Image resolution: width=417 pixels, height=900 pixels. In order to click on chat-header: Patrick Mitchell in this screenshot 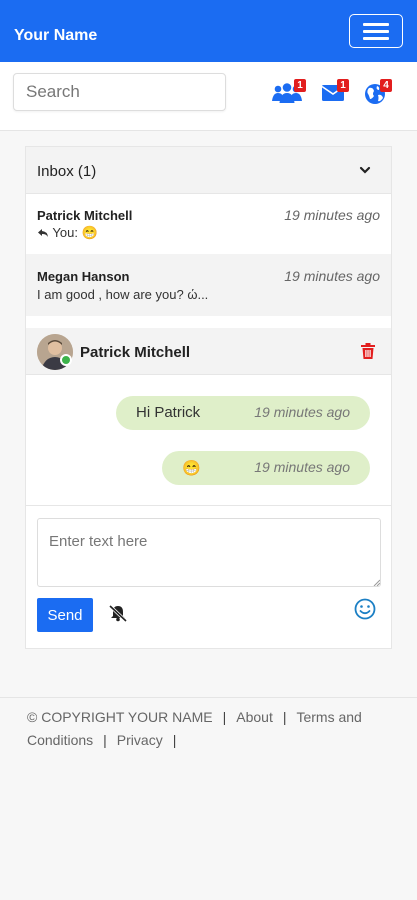, I will do `click(208, 351)`.